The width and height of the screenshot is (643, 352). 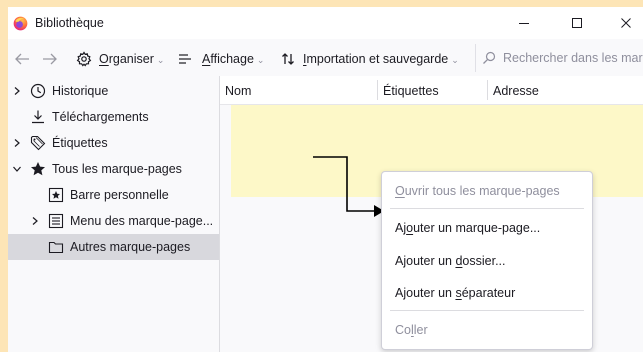 I want to click on maximize-icon, so click(x=577, y=23).